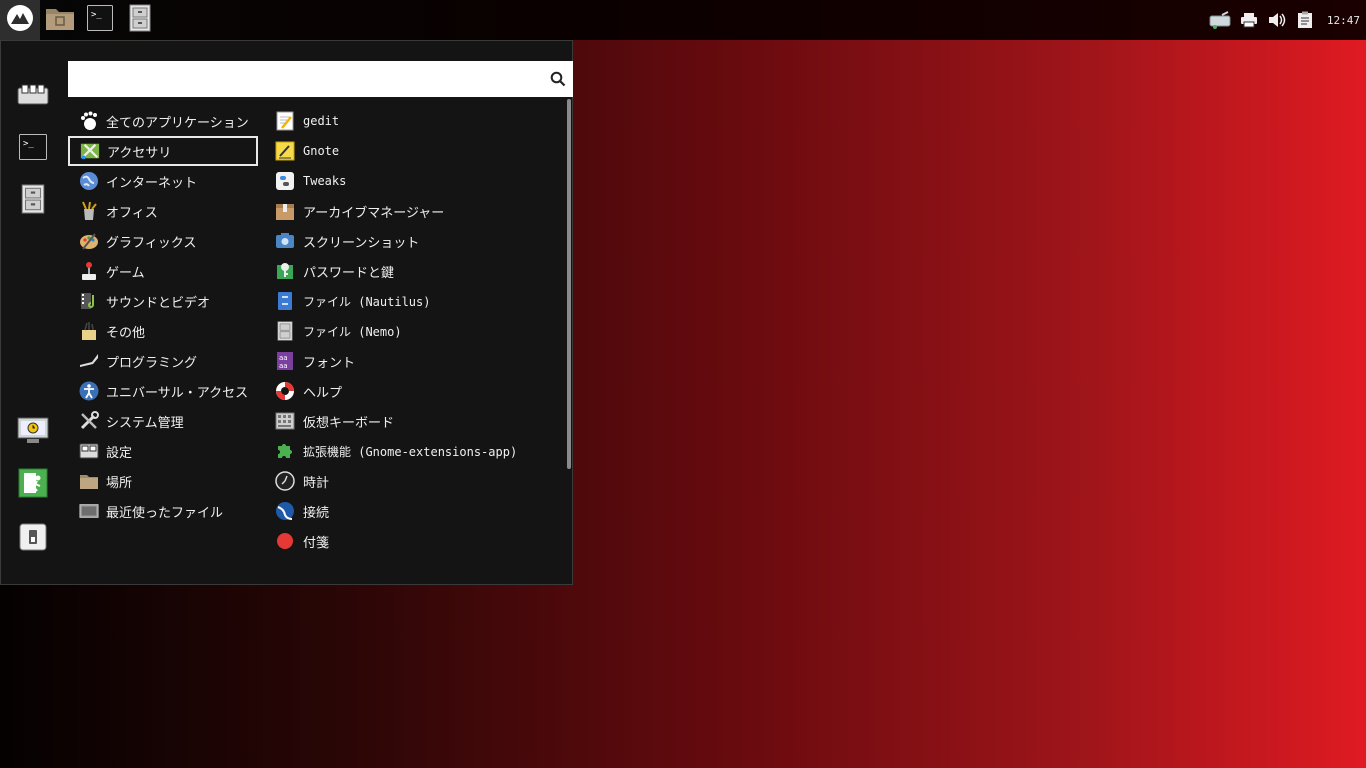  Describe the element at coordinates (89, 361) in the screenshot. I see `programming-icon` at that location.